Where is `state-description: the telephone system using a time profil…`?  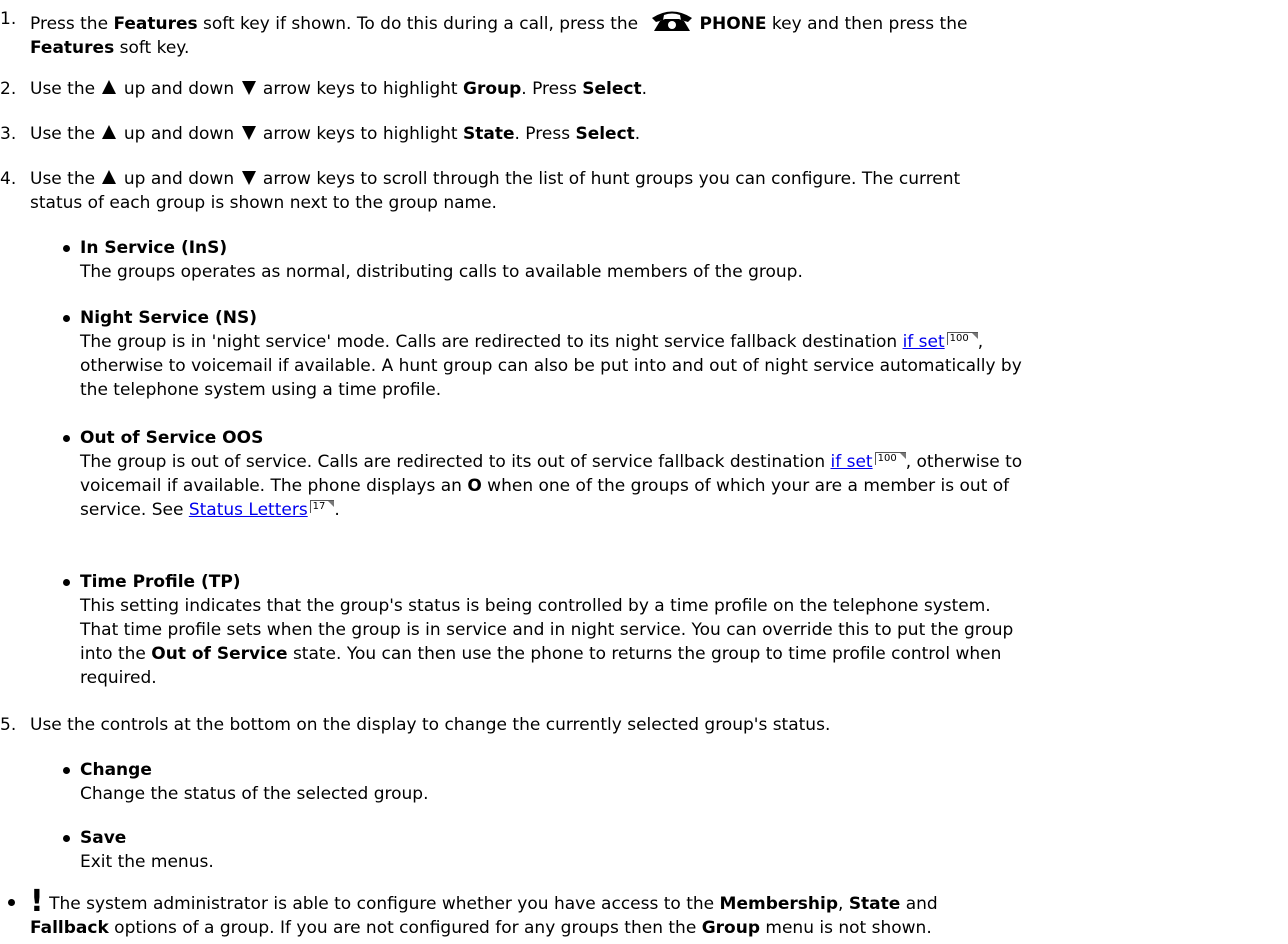
state-description: the telephone system using a time profil… is located at coordinates (261, 390).